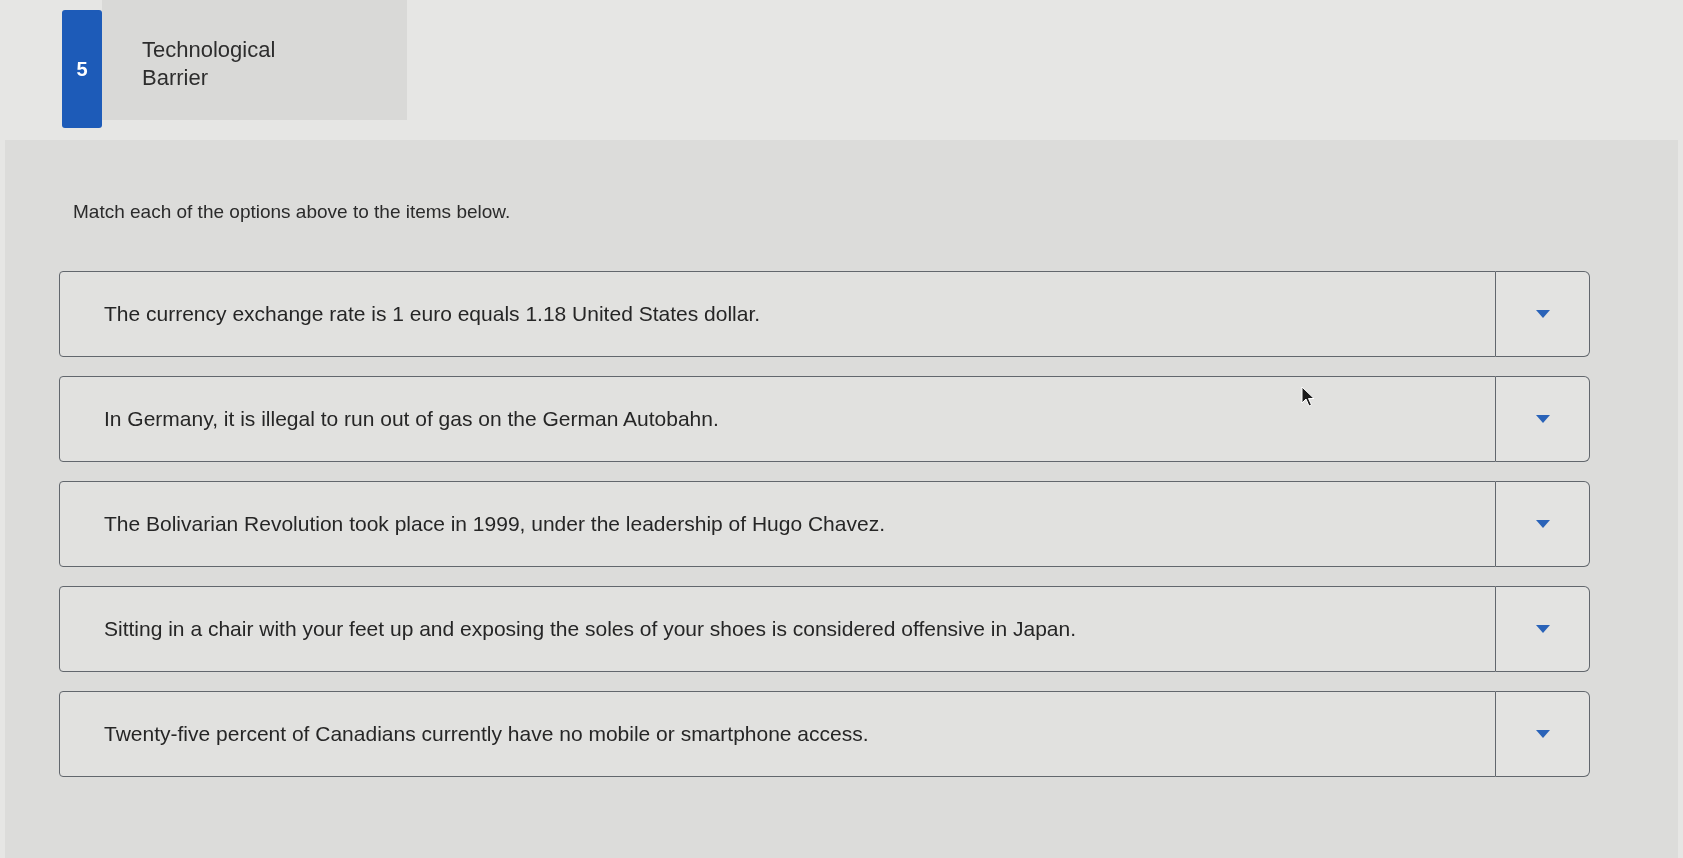 The image size is (1683, 858). Describe the element at coordinates (209, 64) in the screenshot. I see `option-label: Technological Barrier` at that location.